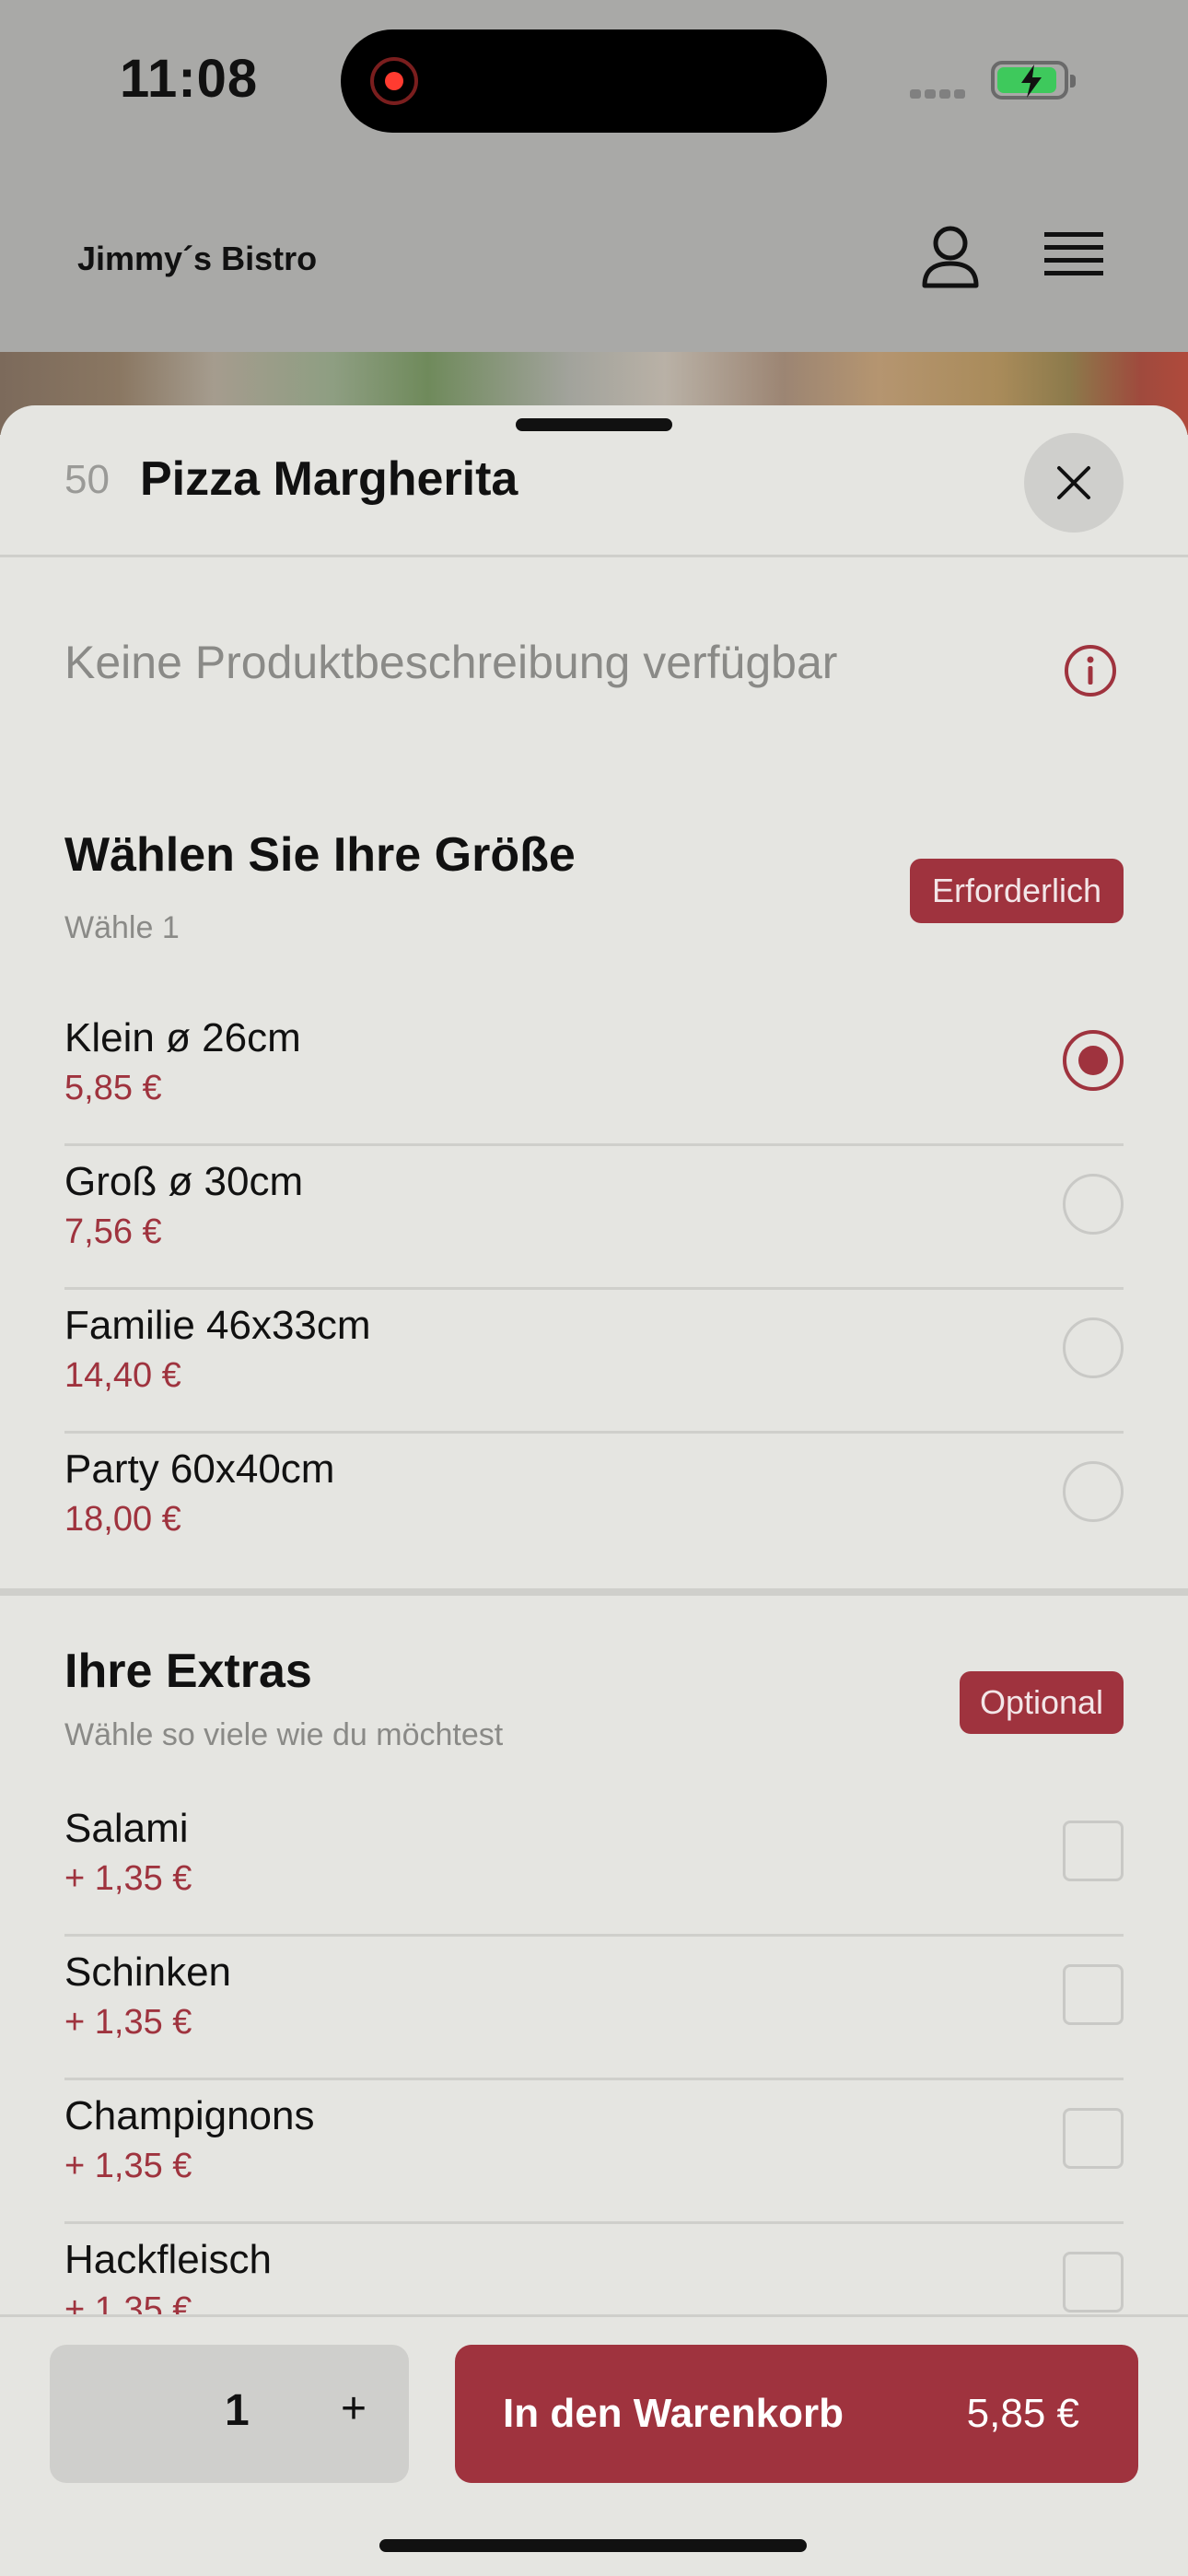 The image size is (1188, 2576). What do you see at coordinates (126, 1828) in the screenshot?
I see `option-name: Salami` at bounding box center [126, 1828].